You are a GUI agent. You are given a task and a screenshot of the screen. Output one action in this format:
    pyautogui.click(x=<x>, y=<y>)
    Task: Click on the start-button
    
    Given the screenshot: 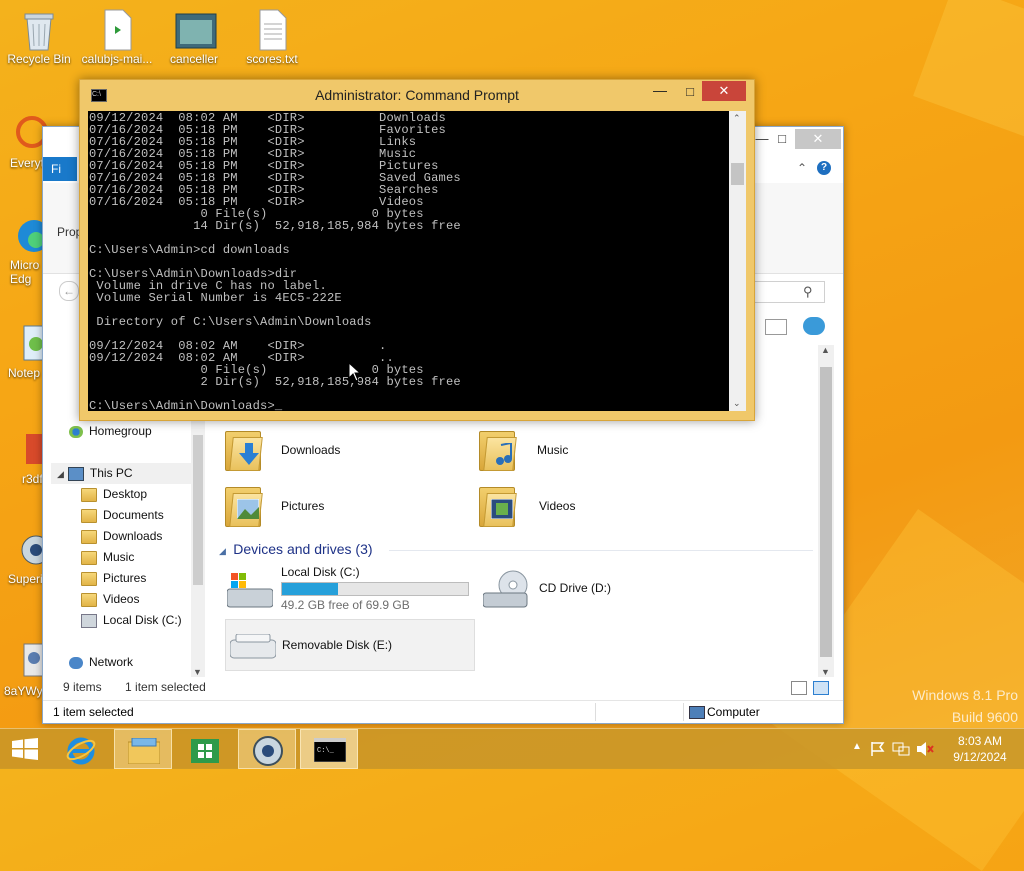 What is the action you would take?
    pyautogui.click(x=25, y=749)
    